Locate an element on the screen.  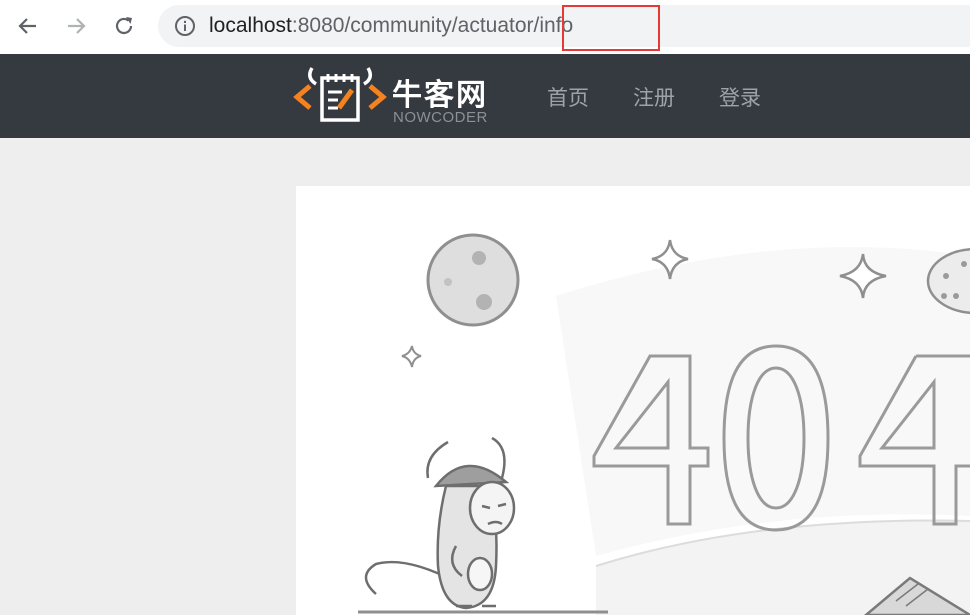
url-host: localhost is located at coordinates (250, 25).